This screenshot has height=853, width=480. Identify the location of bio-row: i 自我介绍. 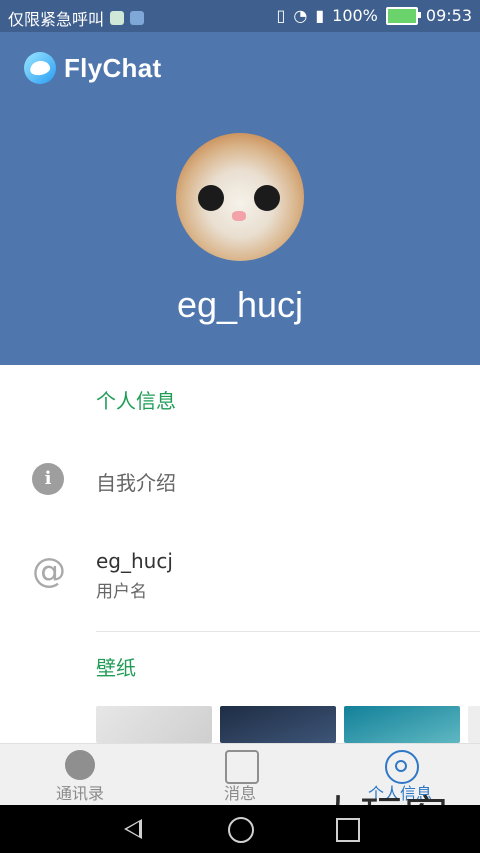
(240, 481).